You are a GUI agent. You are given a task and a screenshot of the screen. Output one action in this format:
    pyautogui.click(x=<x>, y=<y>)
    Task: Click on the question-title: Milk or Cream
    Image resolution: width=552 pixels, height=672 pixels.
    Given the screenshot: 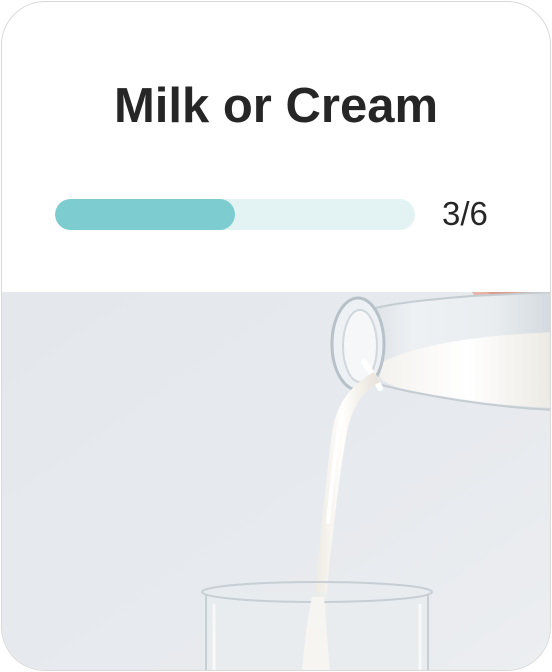 What is the action you would take?
    pyautogui.click(x=276, y=106)
    